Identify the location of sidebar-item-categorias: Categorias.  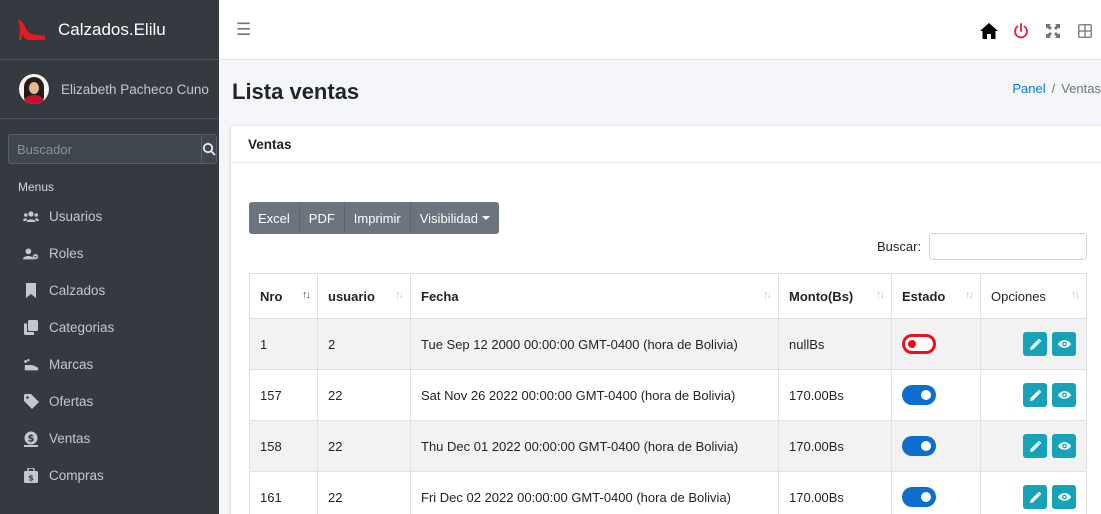
(109, 327).